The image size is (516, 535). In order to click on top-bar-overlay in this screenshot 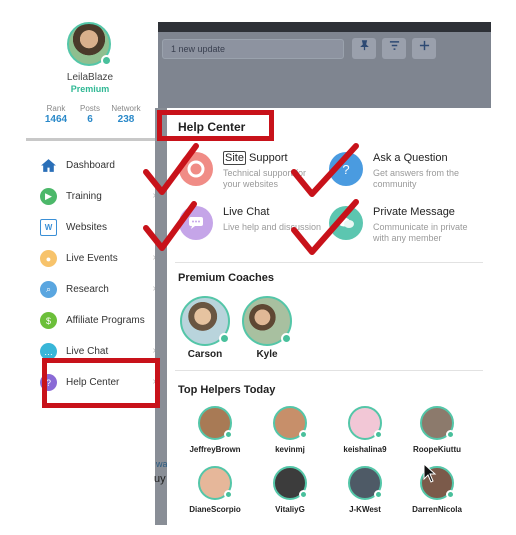, I will do `click(324, 65)`.